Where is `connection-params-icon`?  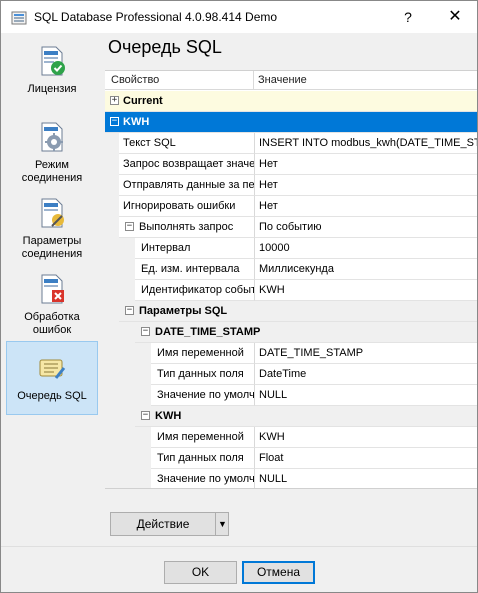 connection-params-icon is located at coordinates (52, 213).